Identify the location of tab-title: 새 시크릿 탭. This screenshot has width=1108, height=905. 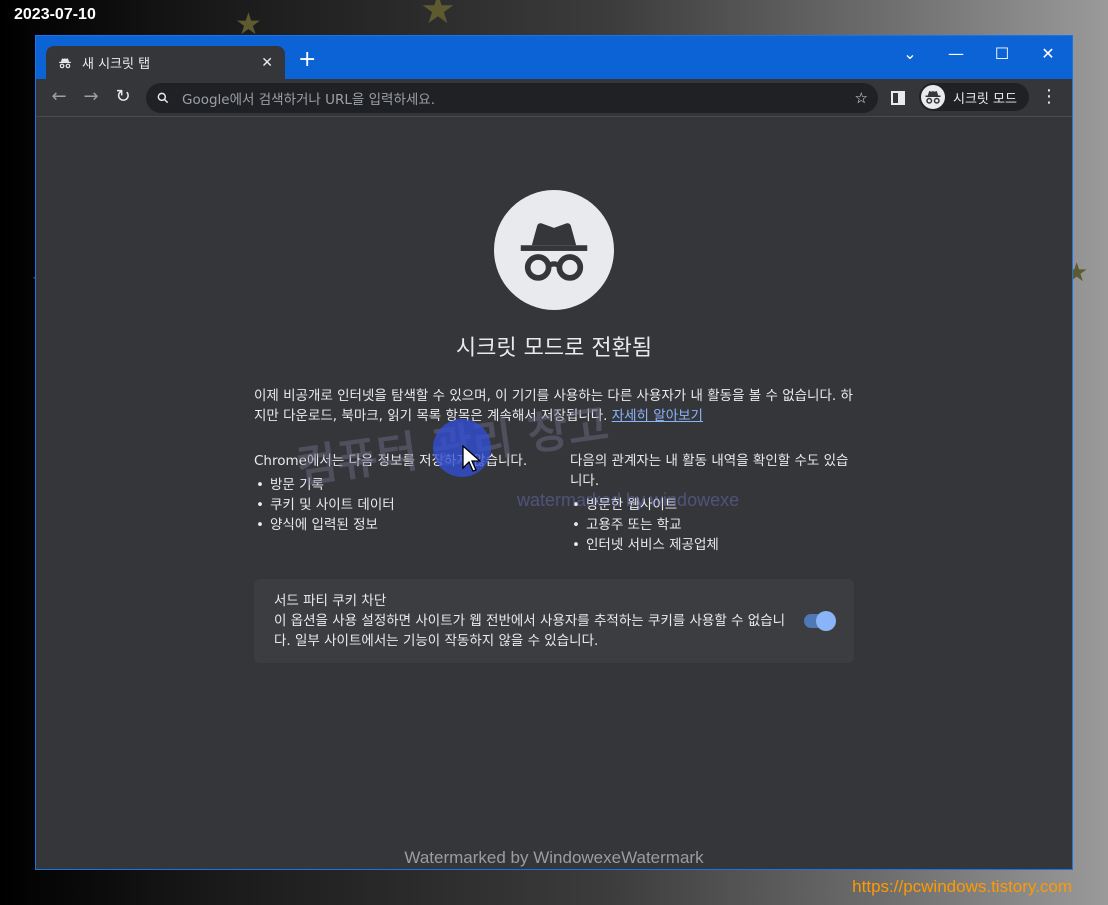
(116, 64).